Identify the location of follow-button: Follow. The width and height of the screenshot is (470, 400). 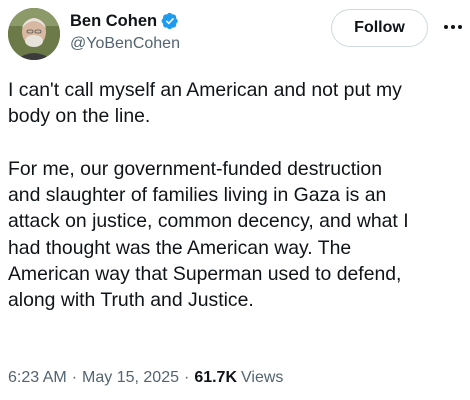
(379, 28).